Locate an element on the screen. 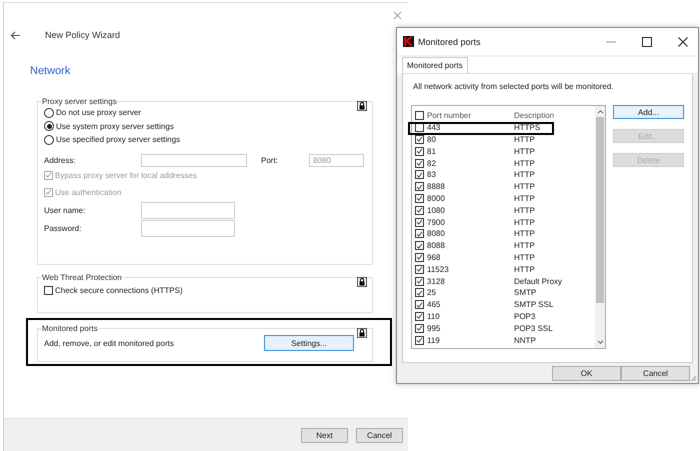 The height and width of the screenshot is (451, 700). port-cell-text: 3128 is located at coordinates (436, 281).